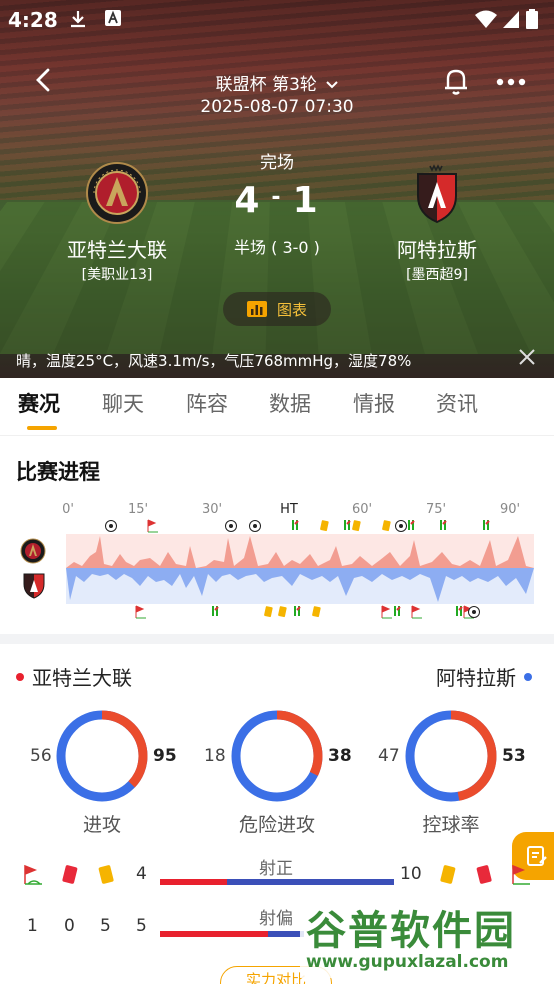  What do you see at coordinates (436, 509) in the screenshot?
I see `tick-75: 75'` at bounding box center [436, 509].